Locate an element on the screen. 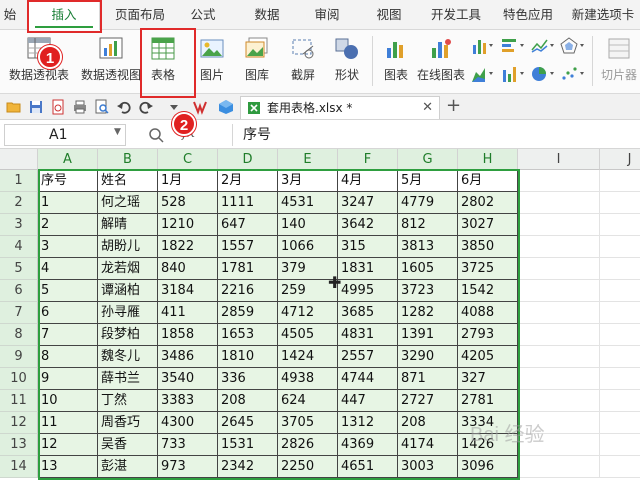 This screenshot has height=480, width=640. table-cell: 3540 is located at coordinates (188, 379).